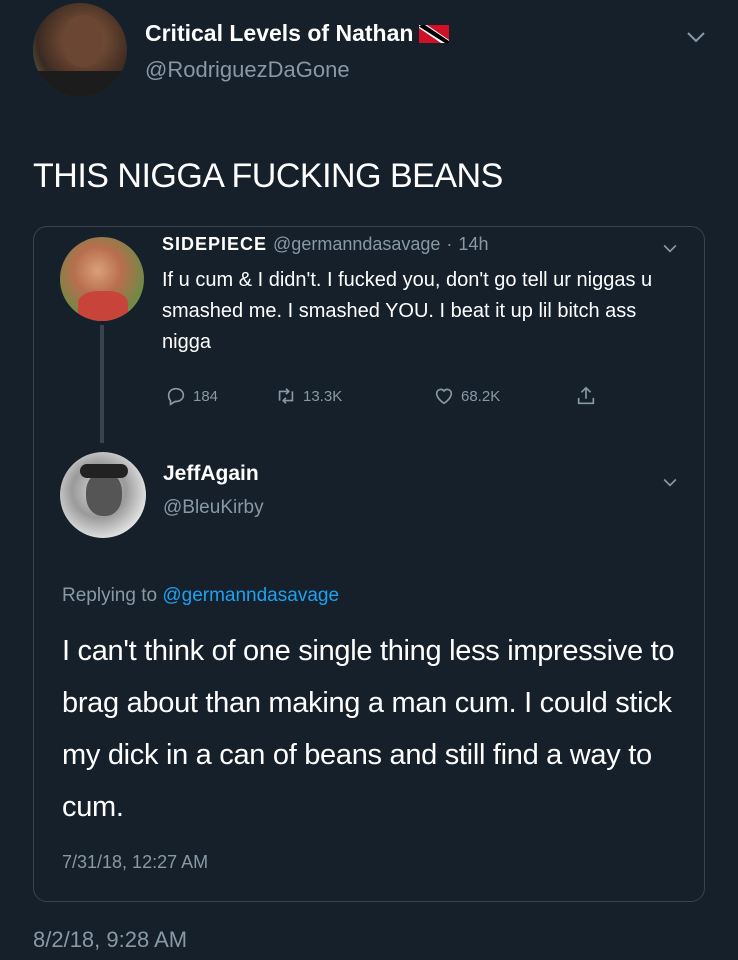  Describe the element at coordinates (444, 396) in the screenshot. I see `heart-icon` at that location.